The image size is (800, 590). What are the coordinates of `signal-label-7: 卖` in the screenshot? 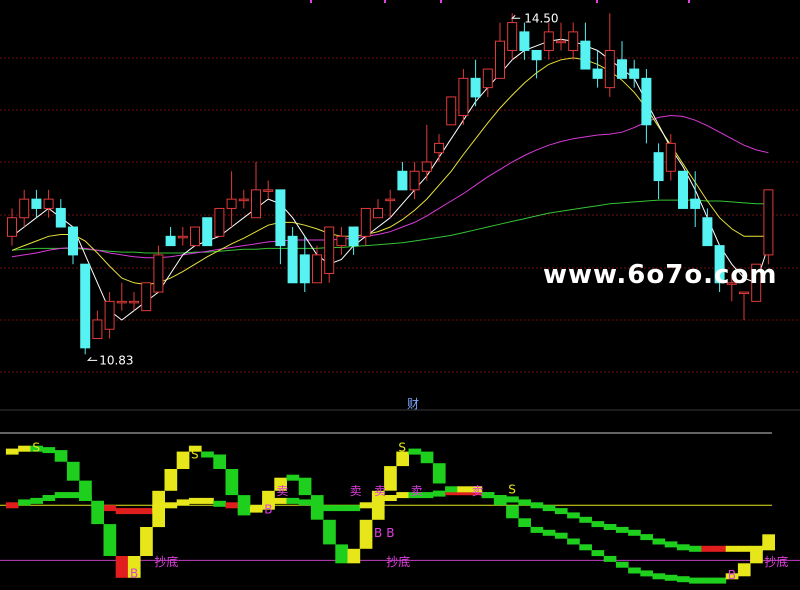 It's located at (417, 491).